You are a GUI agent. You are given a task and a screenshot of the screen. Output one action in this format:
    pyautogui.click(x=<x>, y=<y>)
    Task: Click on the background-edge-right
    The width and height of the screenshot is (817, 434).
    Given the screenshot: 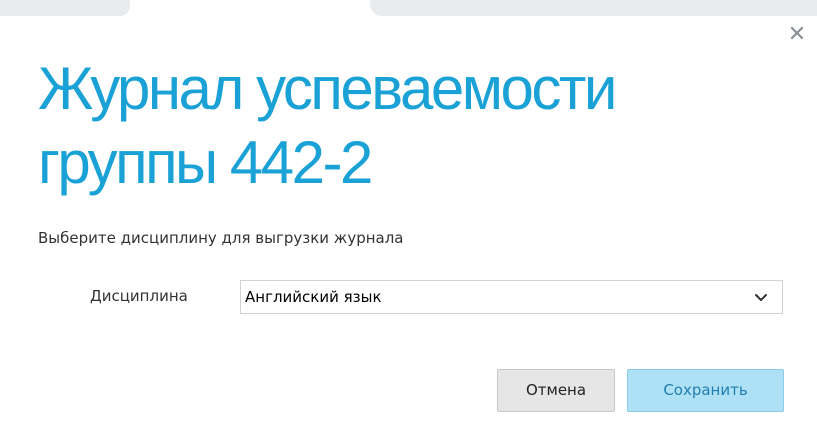 What is the action you would take?
    pyautogui.click(x=593, y=8)
    